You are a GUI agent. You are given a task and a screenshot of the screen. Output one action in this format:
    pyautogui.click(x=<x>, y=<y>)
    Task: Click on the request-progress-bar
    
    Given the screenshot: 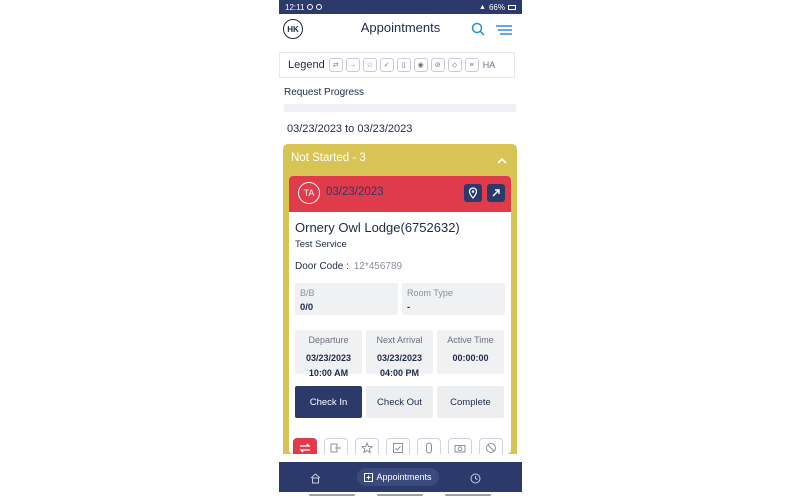 What is the action you would take?
    pyautogui.click(x=400, y=108)
    